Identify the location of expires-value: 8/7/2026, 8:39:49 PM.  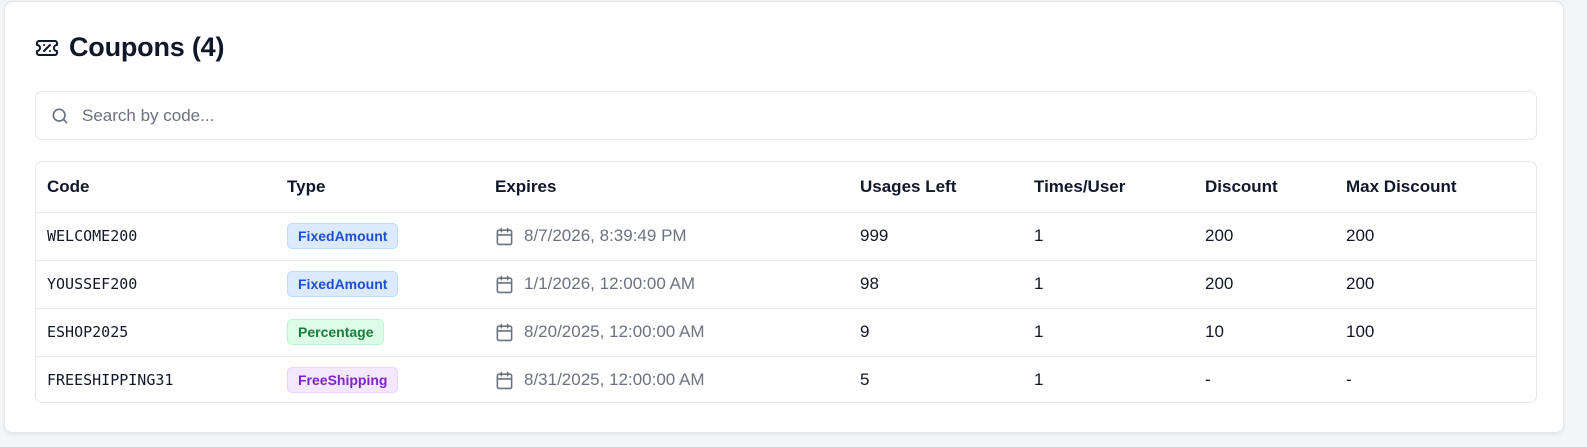
(605, 235).